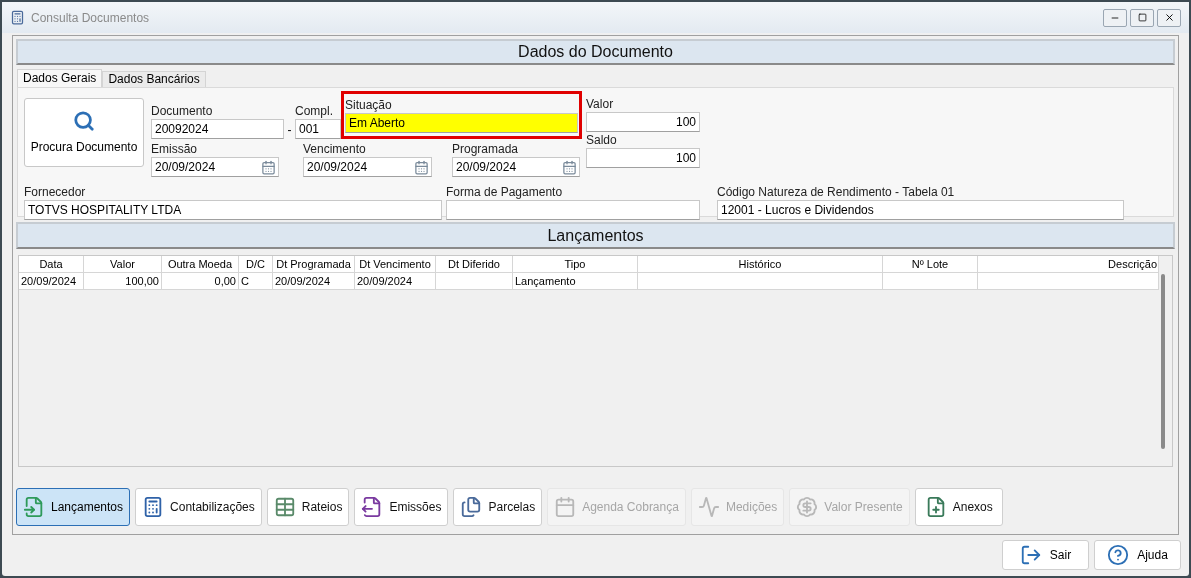 Image resolution: width=1191 pixels, height=578 pixels. What do you see at coordinates (595, 52) in the screenshot?
I see `section-header: Dados do Documento` at bounding box center [595, 52].